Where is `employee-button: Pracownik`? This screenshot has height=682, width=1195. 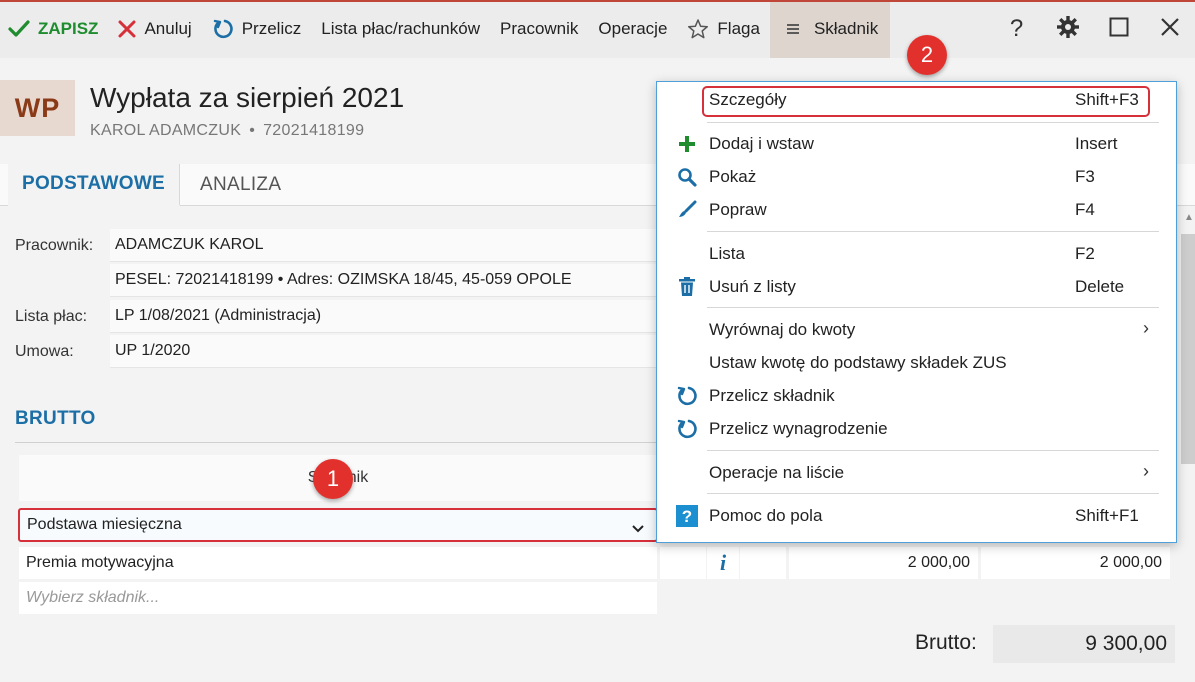
employee-button: Pracownik is located at coordinates (539, 29).